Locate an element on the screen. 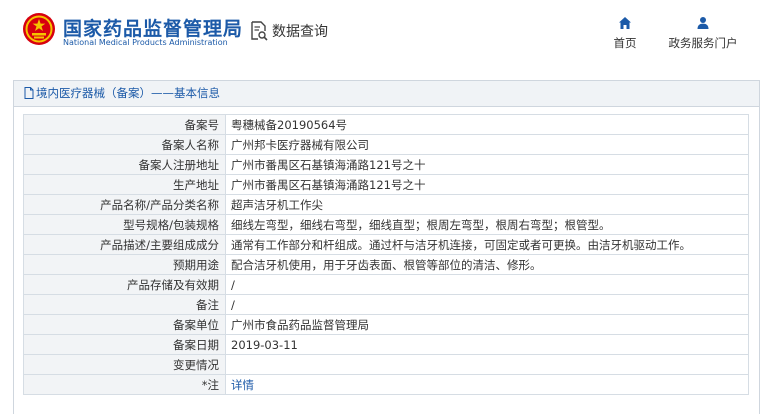 Image resolution: width=761 pixels, height=414 pixels. data-query-label: 数据查询 is located at coordinates (300, 32).